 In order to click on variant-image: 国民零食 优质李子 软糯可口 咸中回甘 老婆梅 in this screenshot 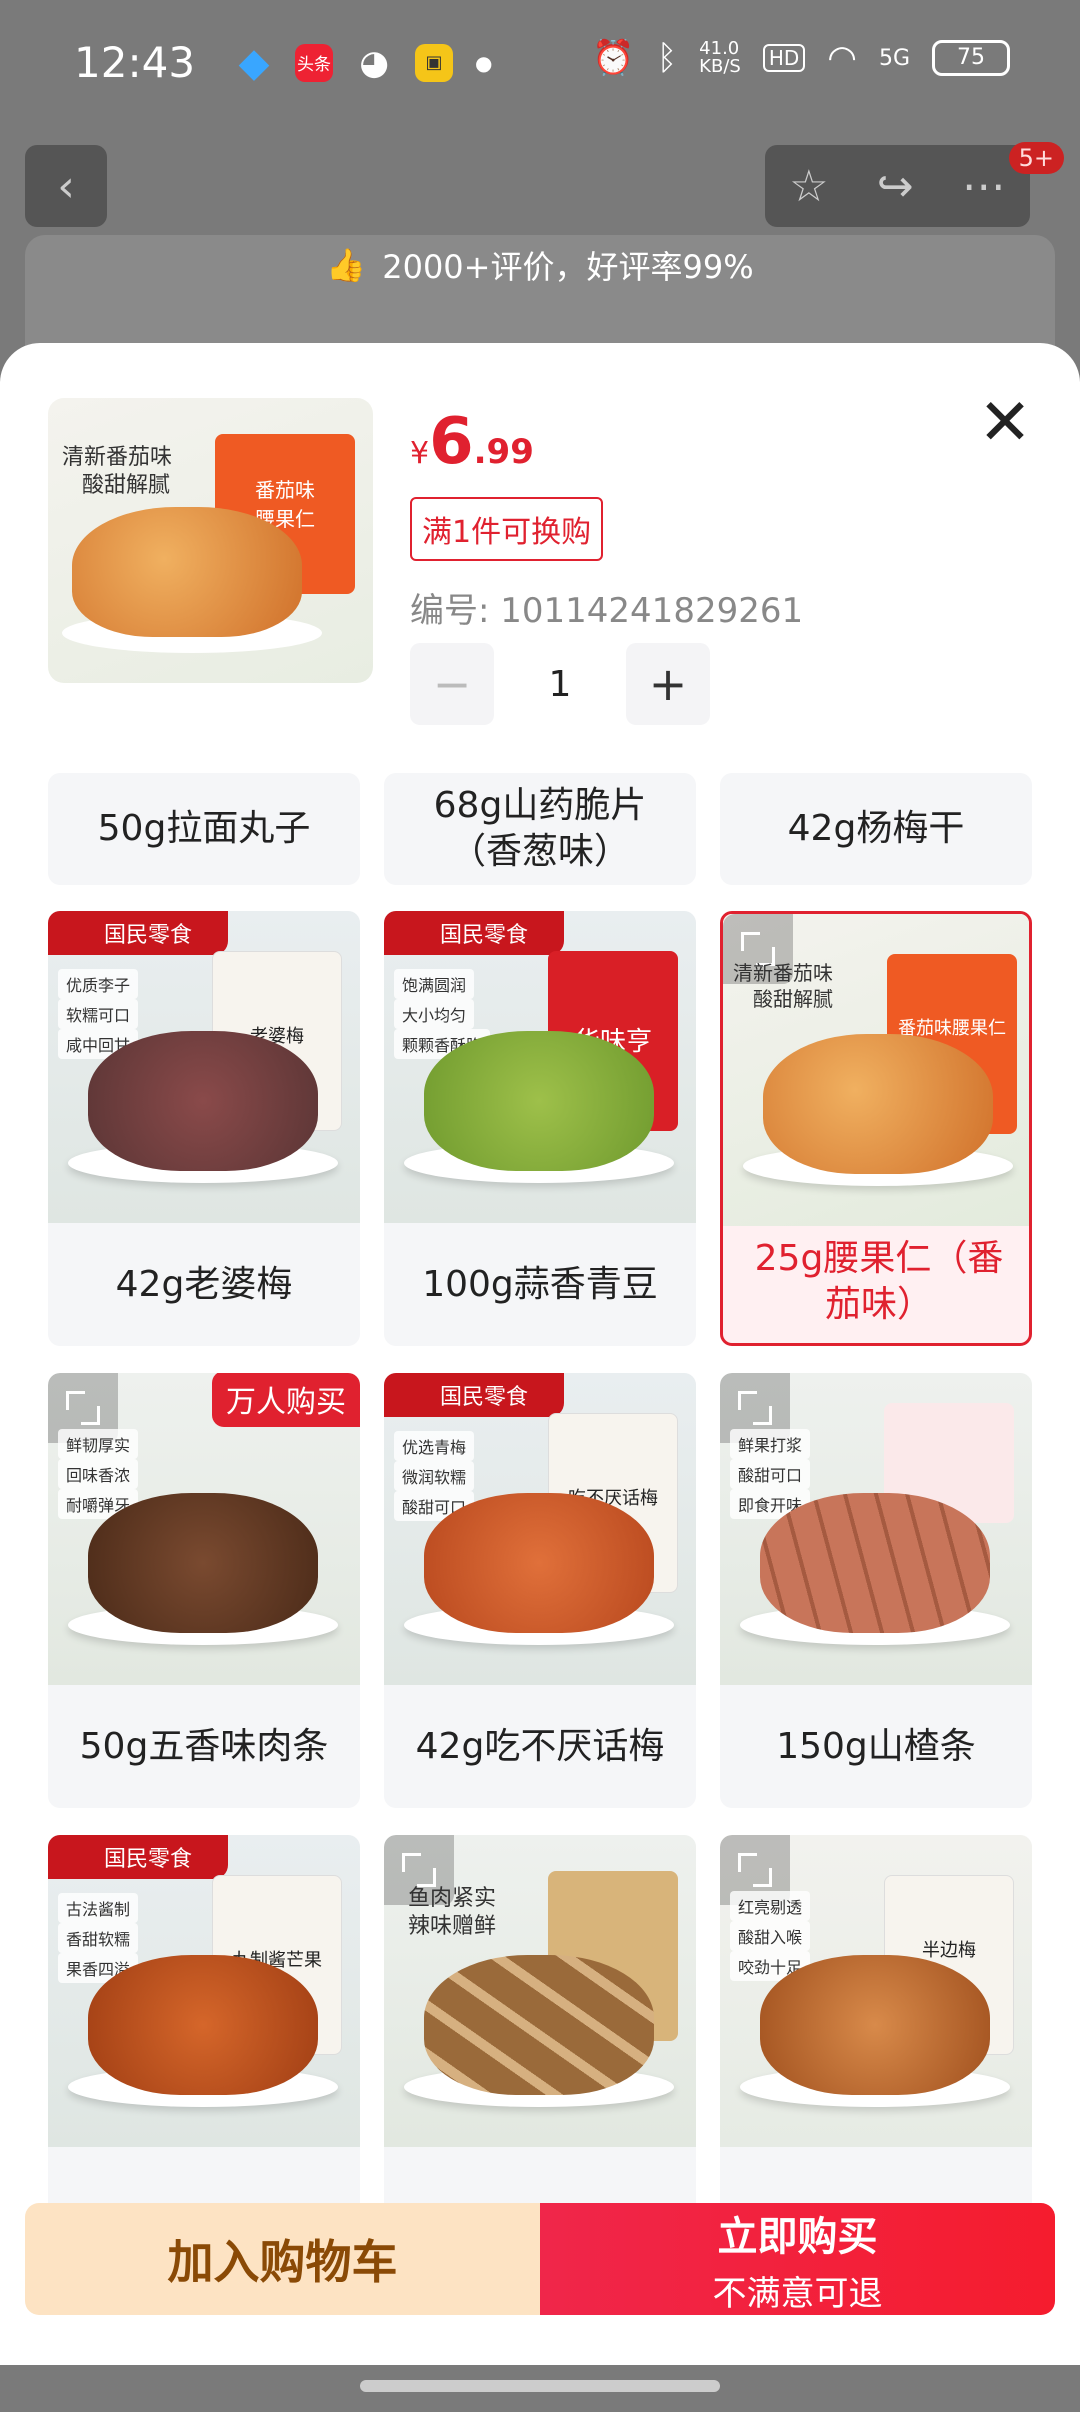, I will do `click(204, 1067)`.